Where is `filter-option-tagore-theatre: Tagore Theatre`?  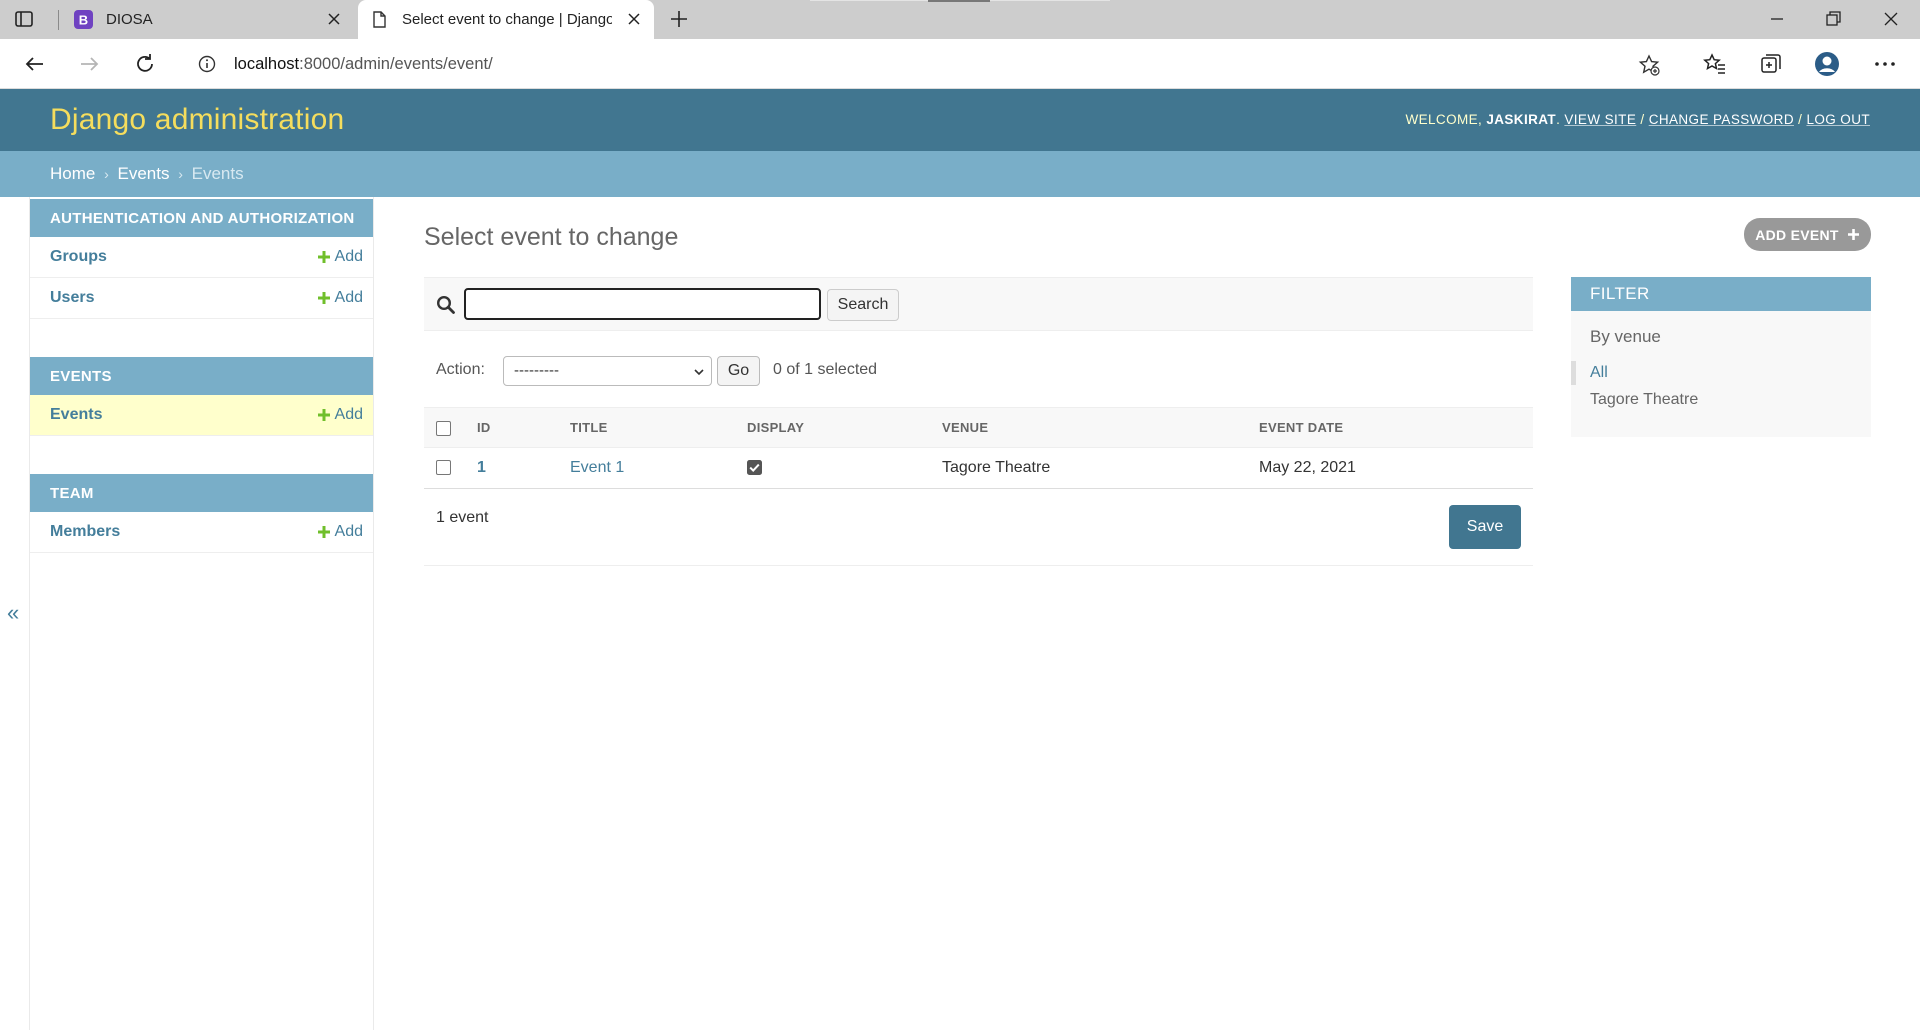
filter-option-tagore-theatre: Tagore Theatre is located at coordinates (1644, 400).